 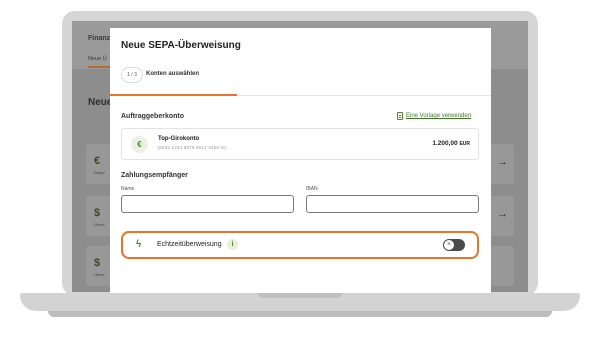 What do you see at coordinates (464, 144) in the screenshot?
I see `account-balance-currency: EUR` at bounding box center [464, 144].